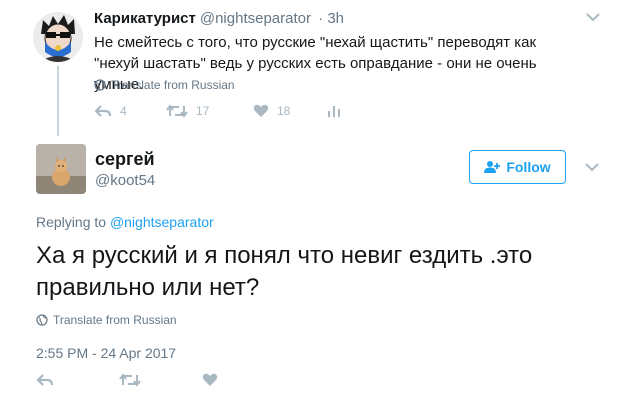  What do you see at coordinates (77, 380) in the screenshot?
I see `reply-action` at bounding box center [77, 380].